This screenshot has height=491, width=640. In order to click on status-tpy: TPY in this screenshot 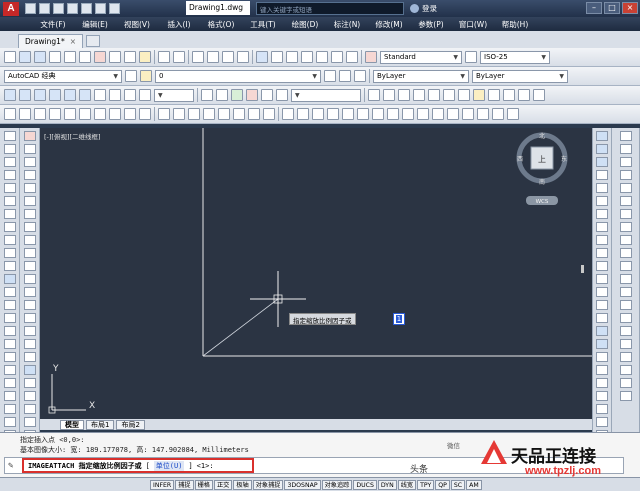, I will do `click(426, 484)`.